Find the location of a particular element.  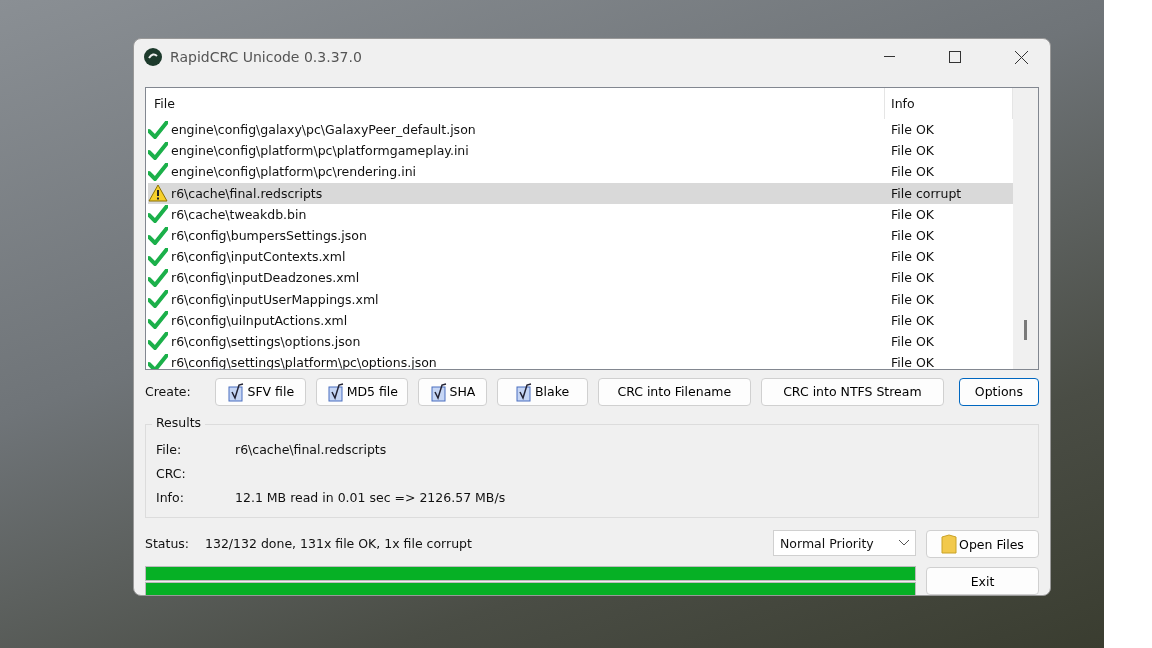

create-button: CRC into NTFS Stream is located at coordinates (852, 391).